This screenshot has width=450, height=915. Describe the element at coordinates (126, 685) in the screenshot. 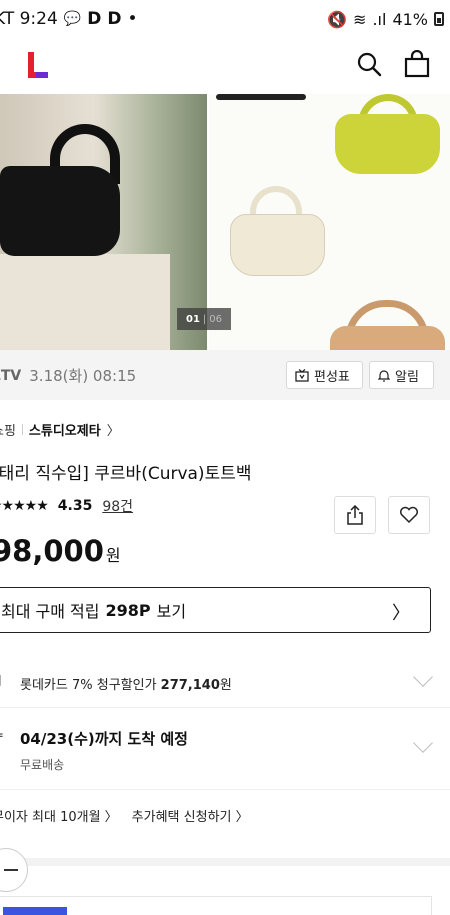

I see `card-discount-text: 롯데카드 7% 청구할인가 277,140원` at that location.